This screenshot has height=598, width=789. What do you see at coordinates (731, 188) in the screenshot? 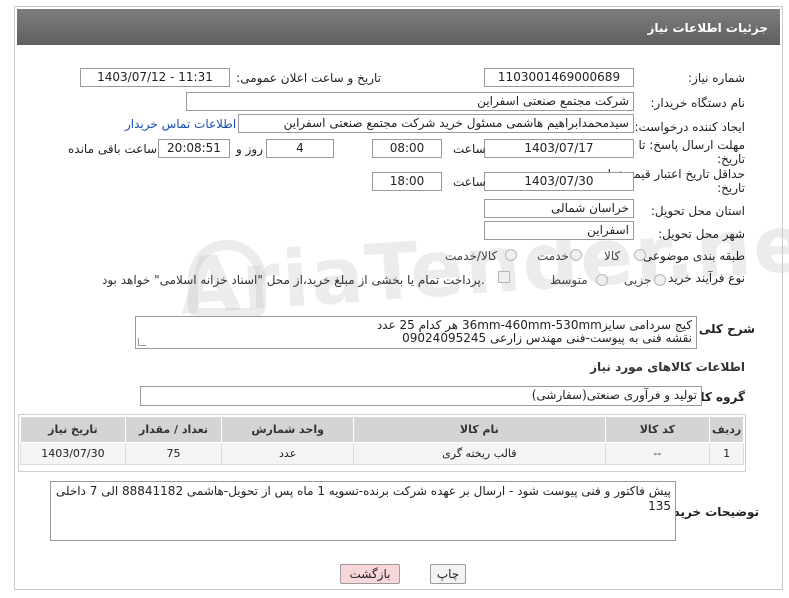
I see `price-validity-label-2: تاریخ:` at bounding box center [731, 188].